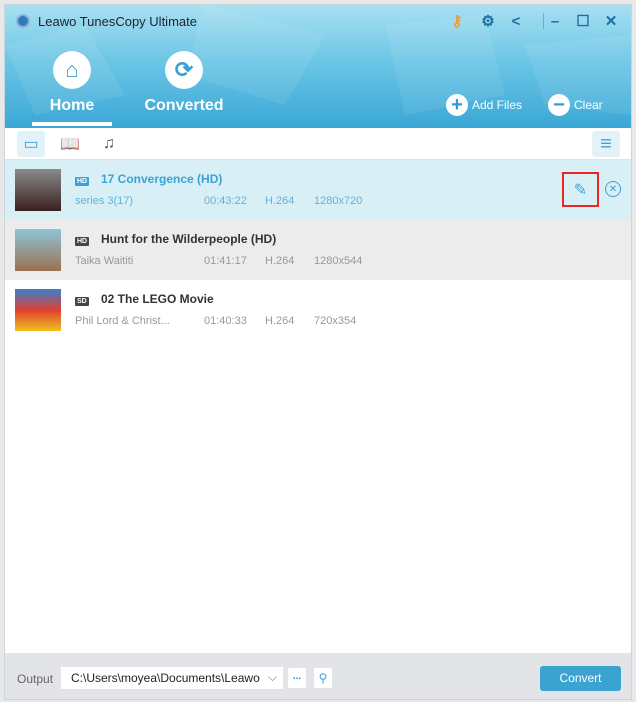 The width and height of the screenshot is (636, 702). Describe the element at coordinates (555, 21) in the screenshot. I see `minimize-button: –` at that location.